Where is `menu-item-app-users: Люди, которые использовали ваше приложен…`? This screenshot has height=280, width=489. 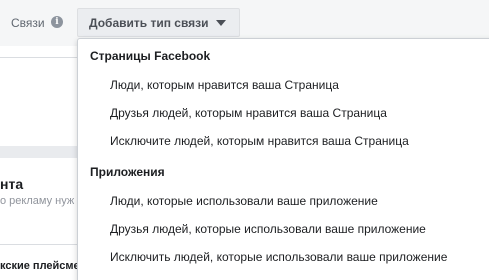 menu-item-app-users: Люди, которые использовали ваше приложен… is located at coordinates (283, 201).